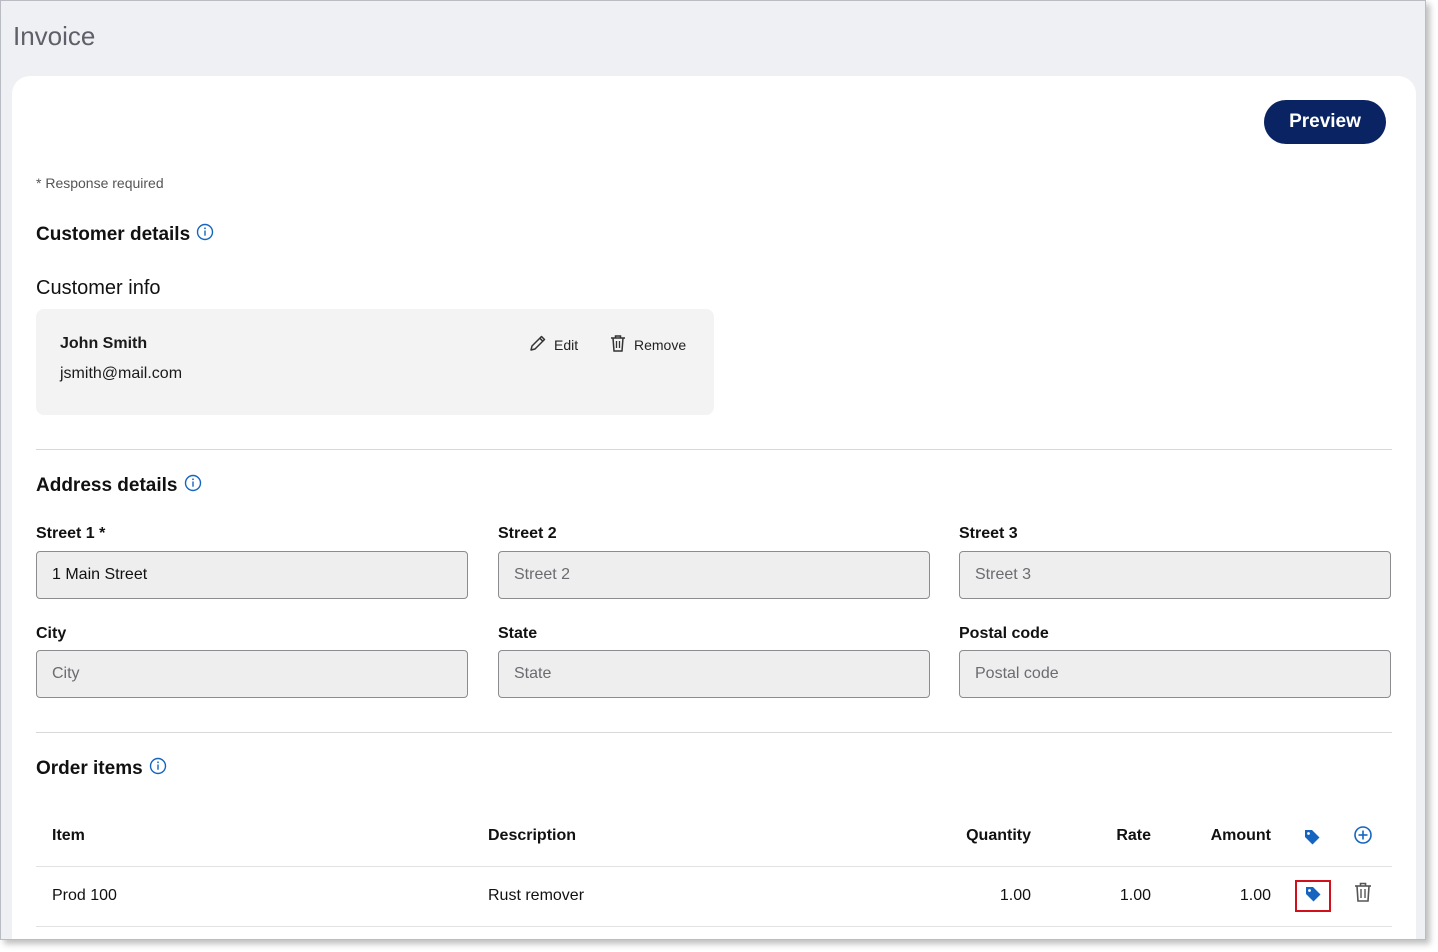 Image resolution: width=1438 pixels, height=952 pixels. Describe the element at coordinates (252, 575) in the screenshot. I see `street1-input` at that location.